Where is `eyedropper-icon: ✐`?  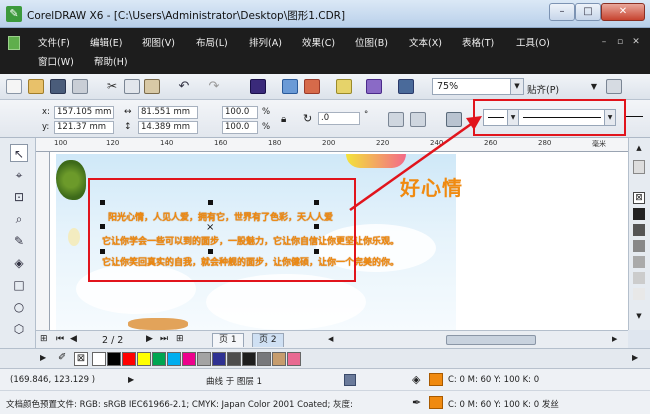
eyedropper-icon: ✐ is located at coordinates (62, 357).